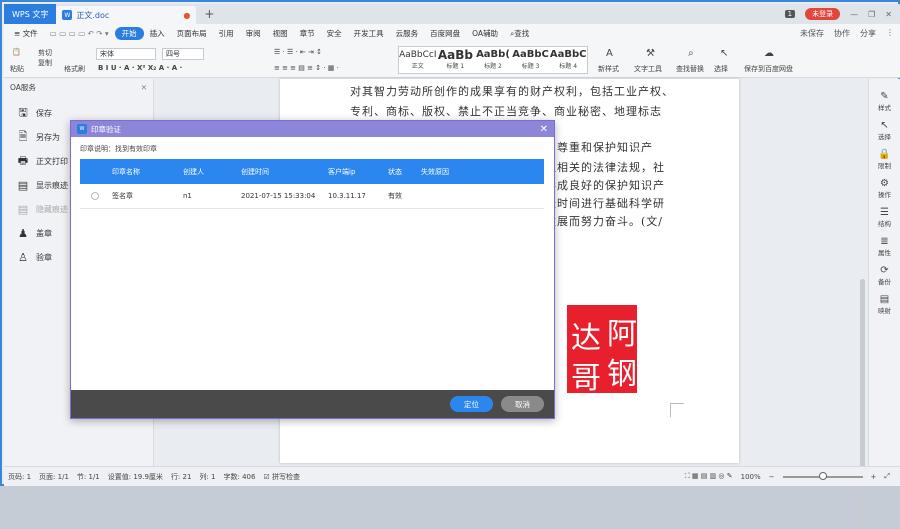  Describe the element at coordinates (95, 196) in the screenshot. I see `row-radio` at that location.